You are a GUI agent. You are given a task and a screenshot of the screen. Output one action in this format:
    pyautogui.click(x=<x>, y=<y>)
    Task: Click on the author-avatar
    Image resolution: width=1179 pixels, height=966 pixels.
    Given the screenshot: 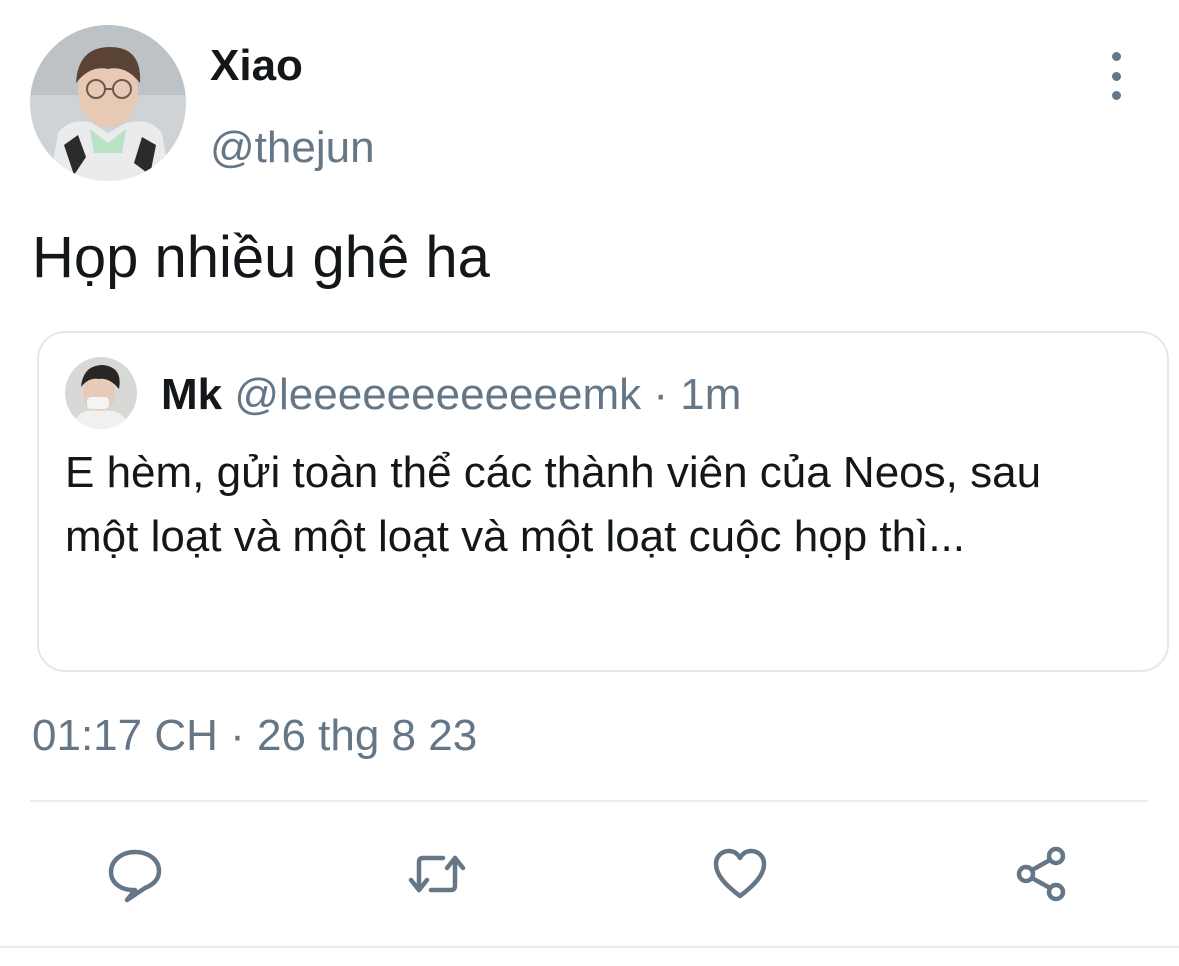 What is the action you would take?
    pyautogui.click(x=108, y=103)
    